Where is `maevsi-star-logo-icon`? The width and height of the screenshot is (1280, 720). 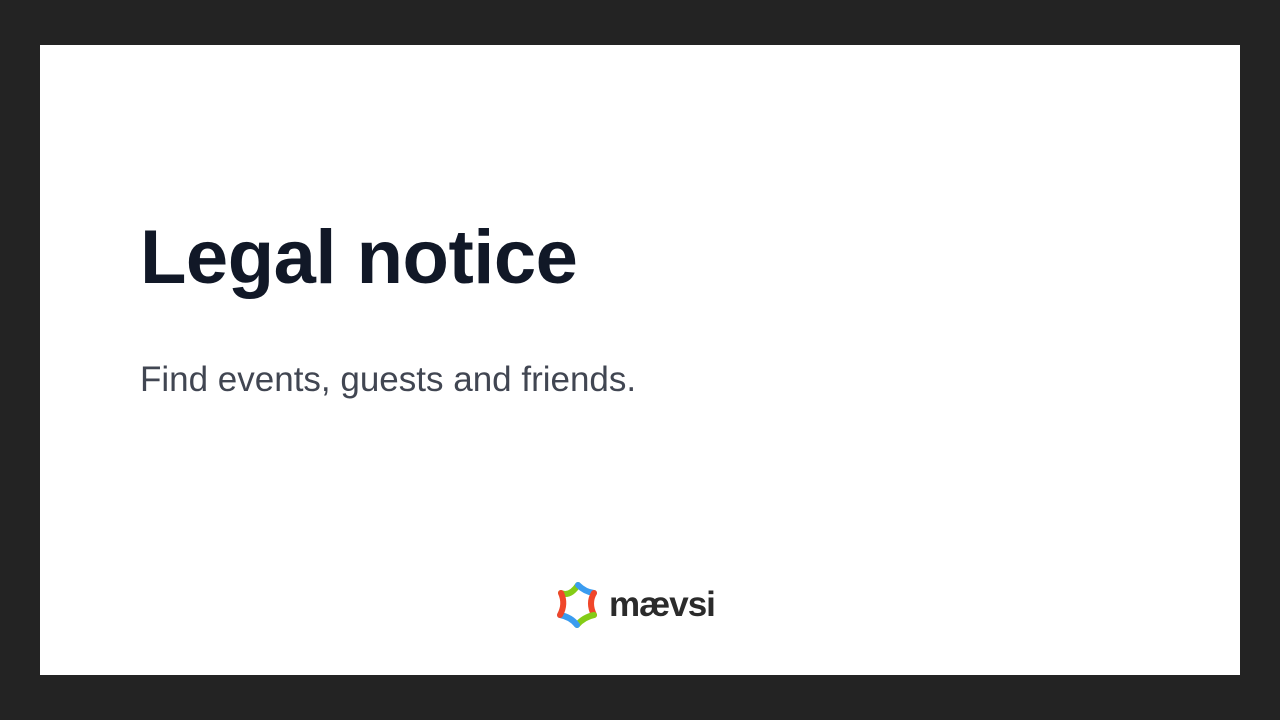 maevsi-star-logo-icon is located at coordinates (577, 605).